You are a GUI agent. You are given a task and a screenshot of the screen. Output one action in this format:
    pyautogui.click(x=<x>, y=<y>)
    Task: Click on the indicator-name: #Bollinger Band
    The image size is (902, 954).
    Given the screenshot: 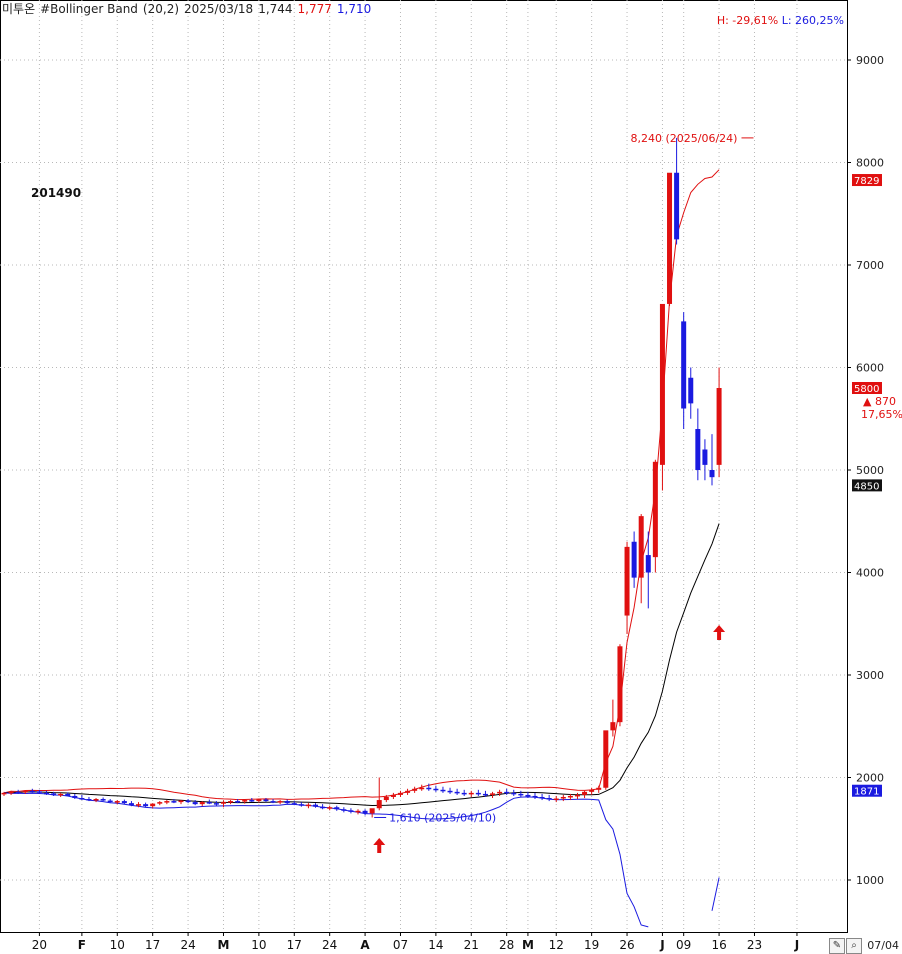 What is the action you would take?
    pyautogui.click(x=89, y=9)
    